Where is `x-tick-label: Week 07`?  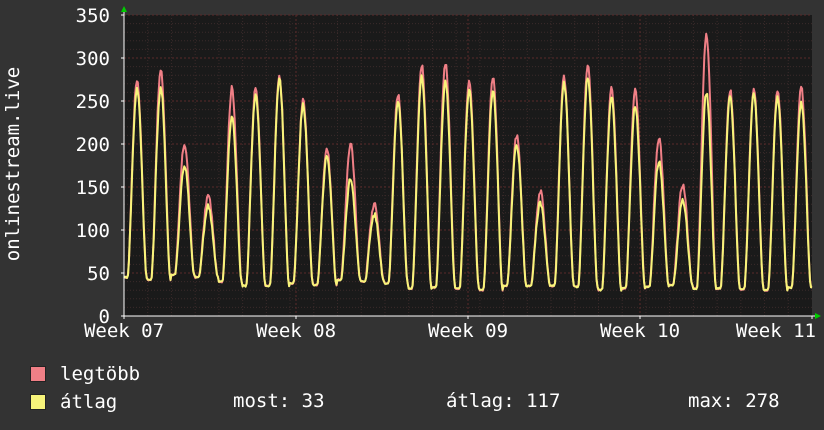 x-tick-label: Week 07 is located at coordinates (124, 331).